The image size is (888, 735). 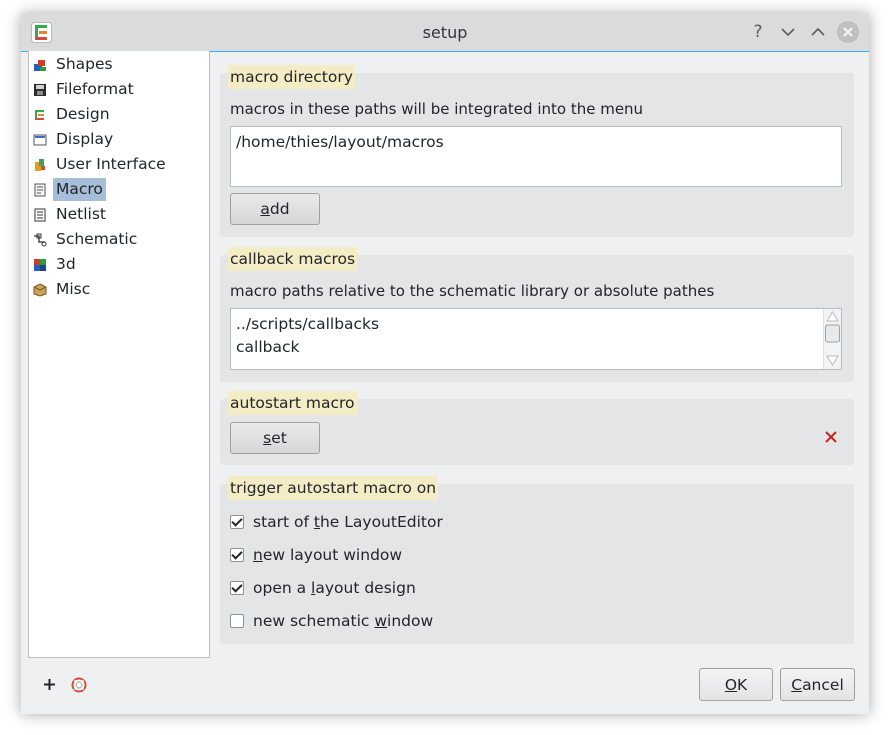 I want to click on checkbox-label: start of the LayoutEditor, so click(x=348, y=522).